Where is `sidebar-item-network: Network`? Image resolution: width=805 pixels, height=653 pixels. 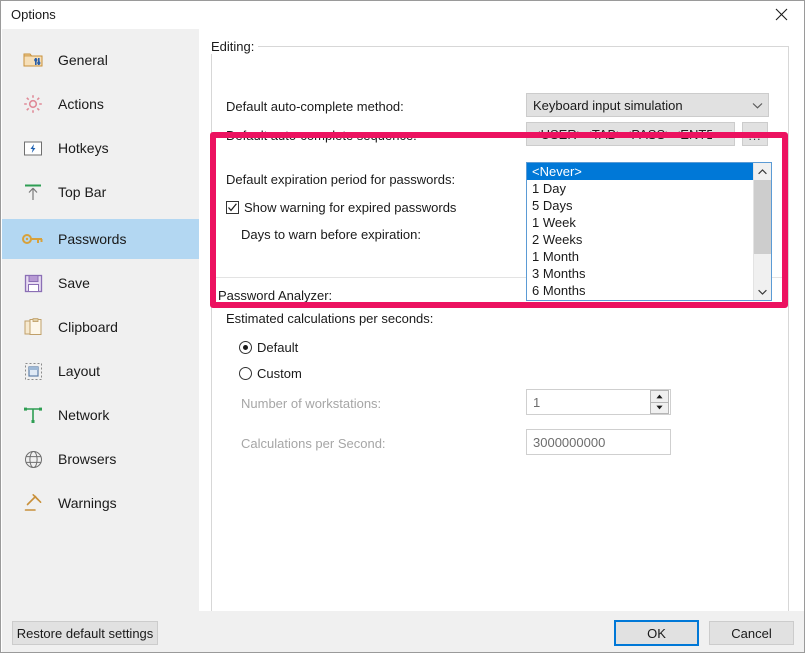 sidebar-item-network: Network is located at coordinates (100, 415).